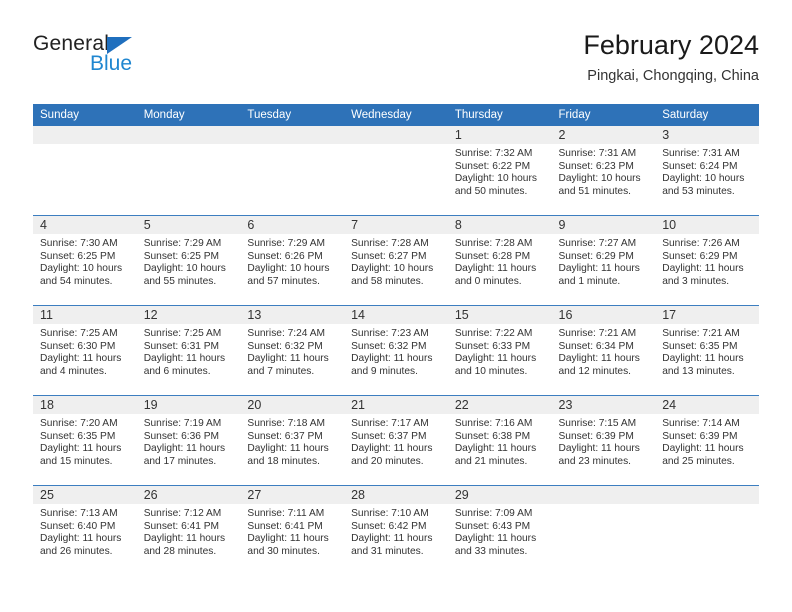 The image size is (792, 612). What do you see at coordinates (707, 135) in the screenshot?
I see `day-number: 3` at bounding box center [707, 135].